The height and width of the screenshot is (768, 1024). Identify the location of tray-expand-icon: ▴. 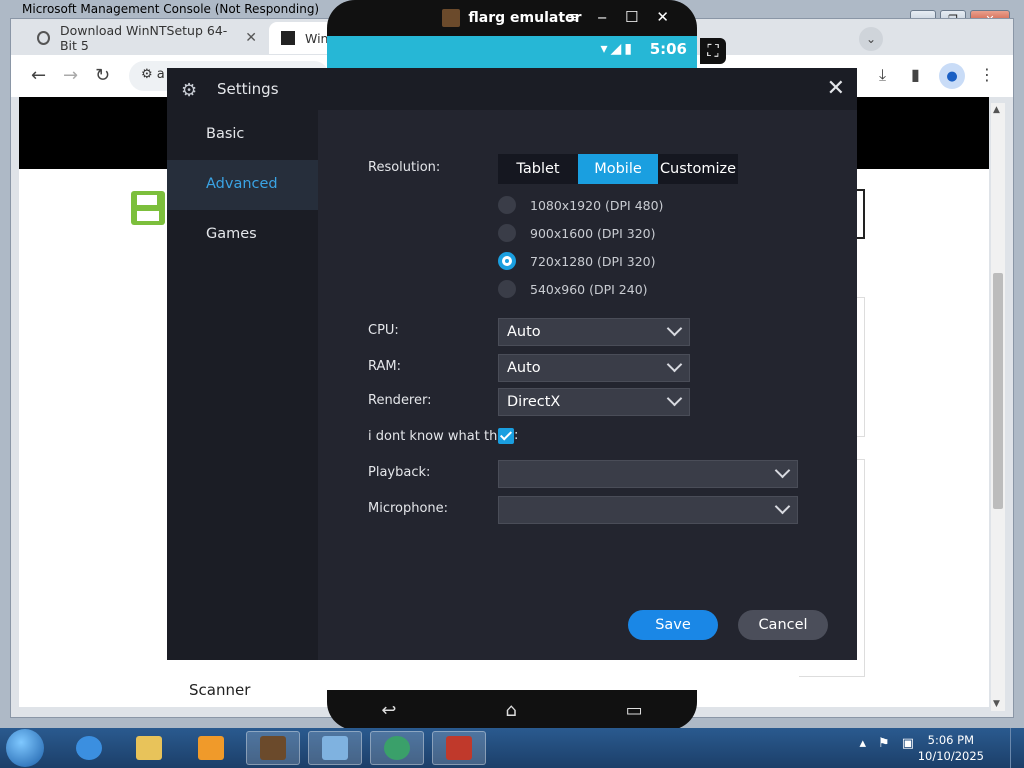
(863, 743).